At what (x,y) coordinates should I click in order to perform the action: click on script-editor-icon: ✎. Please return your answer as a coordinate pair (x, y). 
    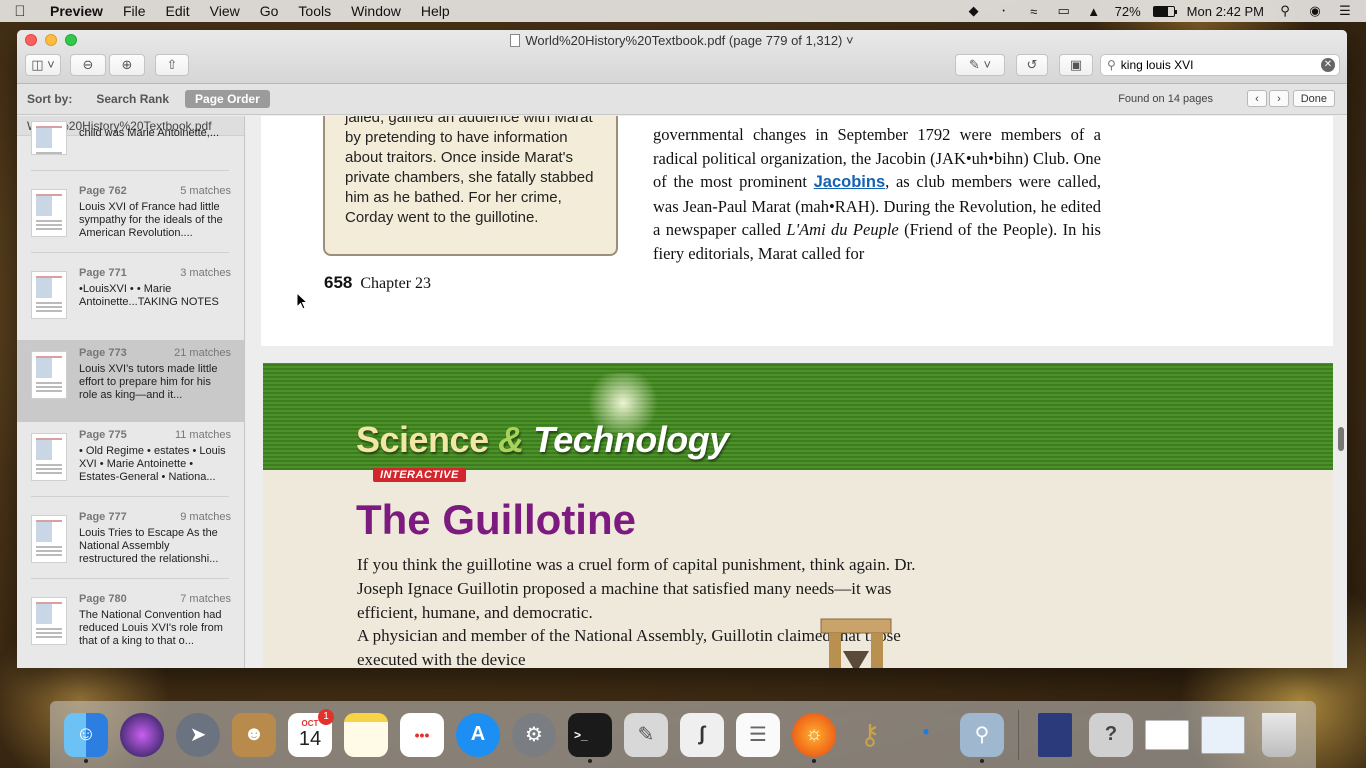
    Looking at the image, I should click on (646, 734).